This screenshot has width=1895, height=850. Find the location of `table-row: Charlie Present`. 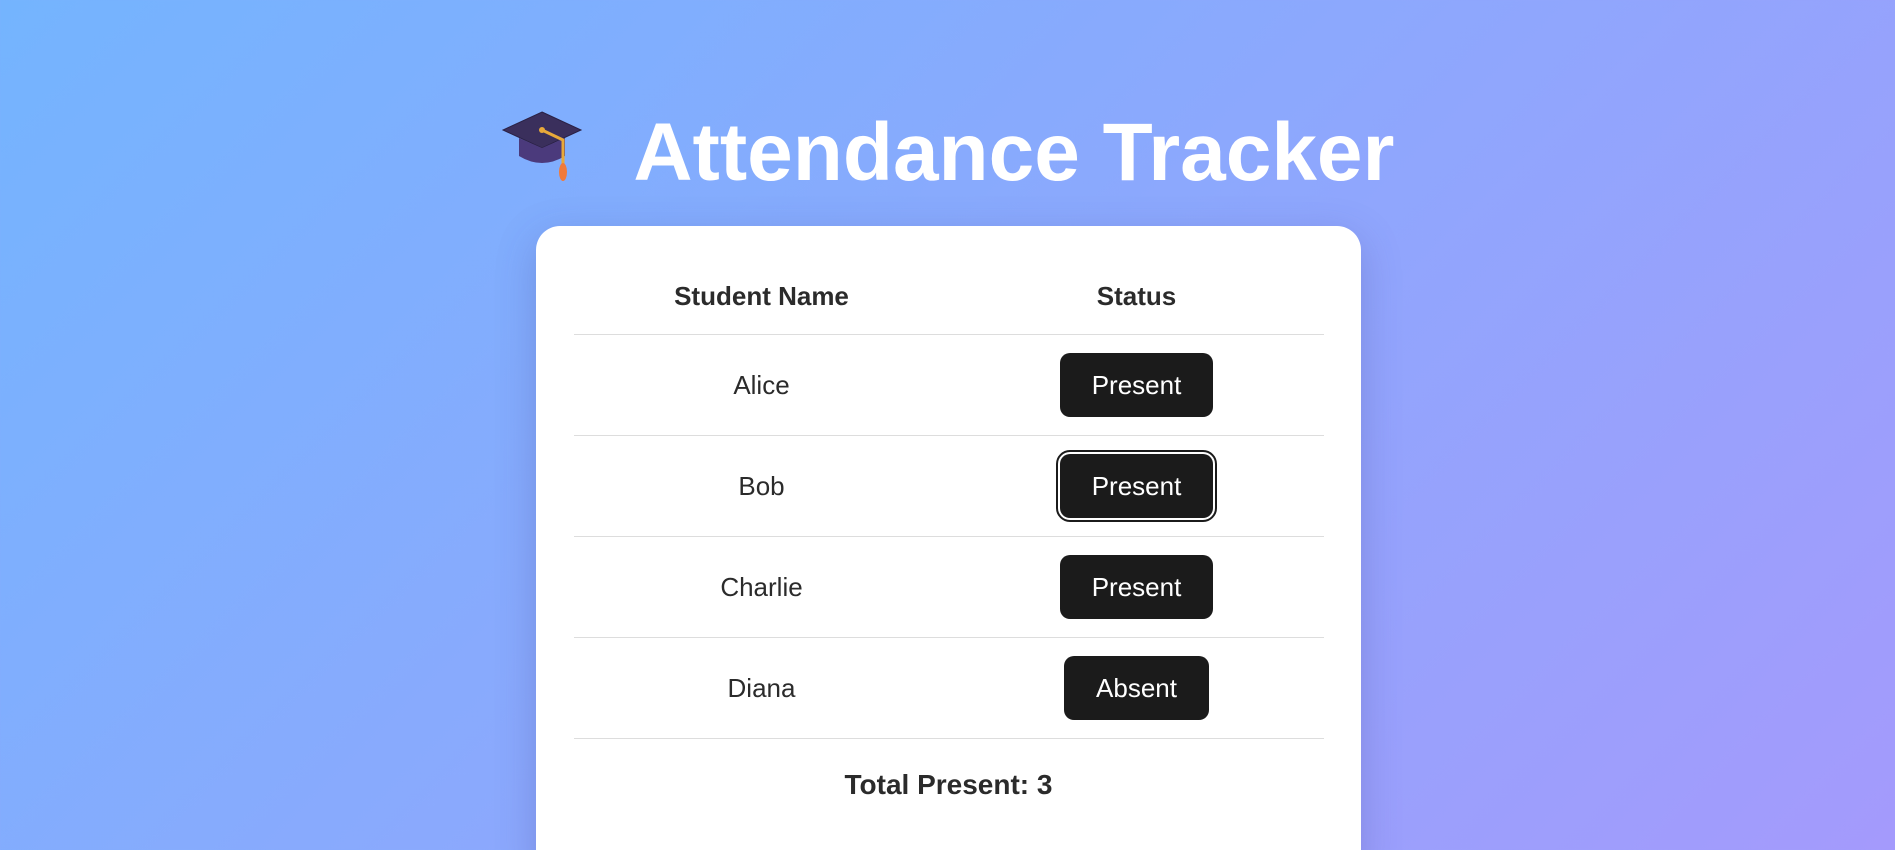

table-row: Charlie Present is located at coordinates (949, 587).